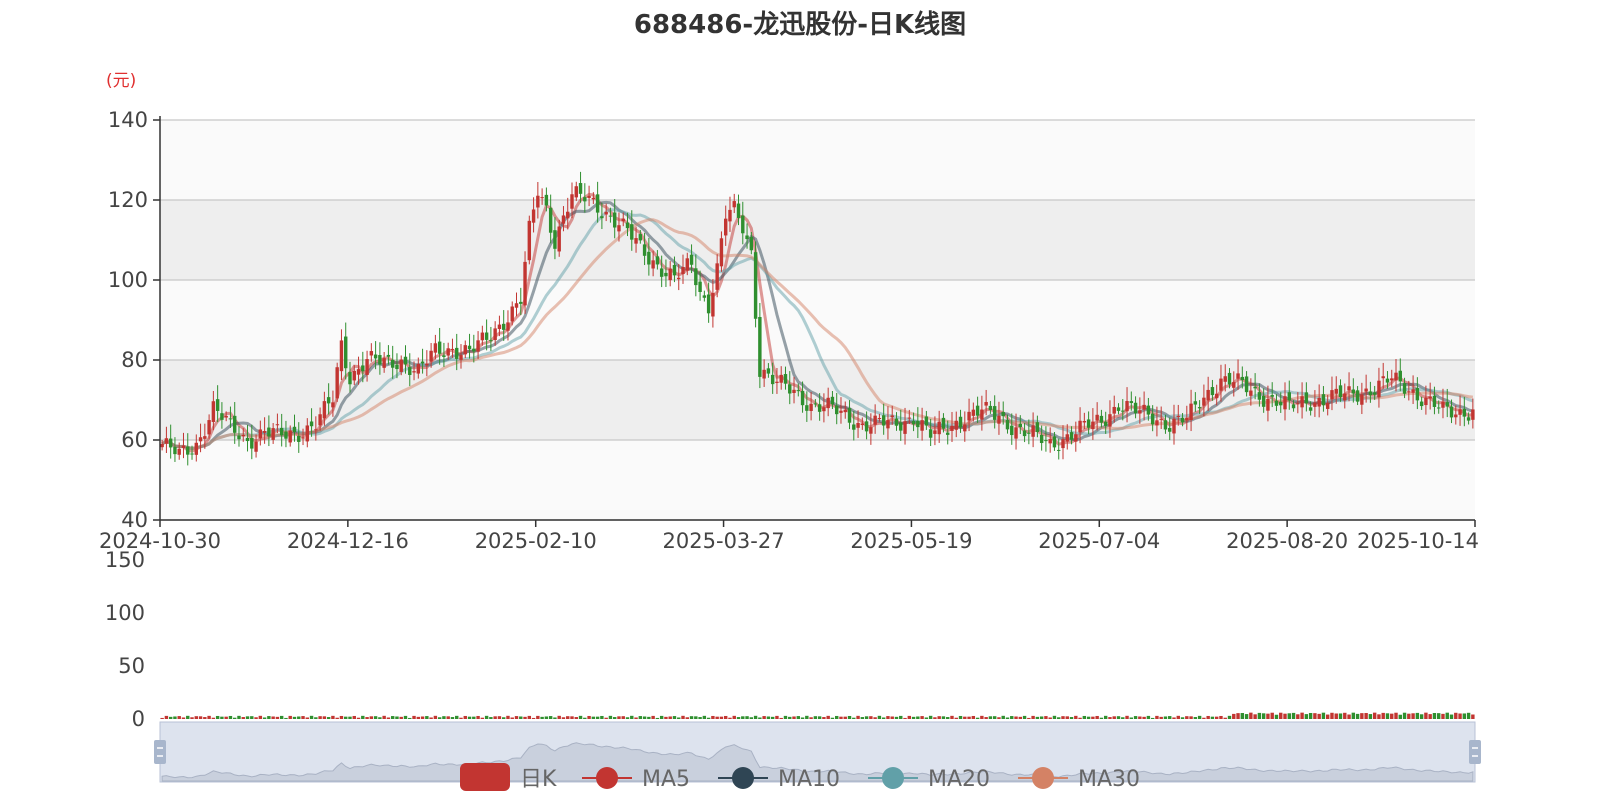 The image size is (1600, 800). Describe the element at coordinates (160, 752) in the screenshot. I see `zoom-handle-left` at that location.